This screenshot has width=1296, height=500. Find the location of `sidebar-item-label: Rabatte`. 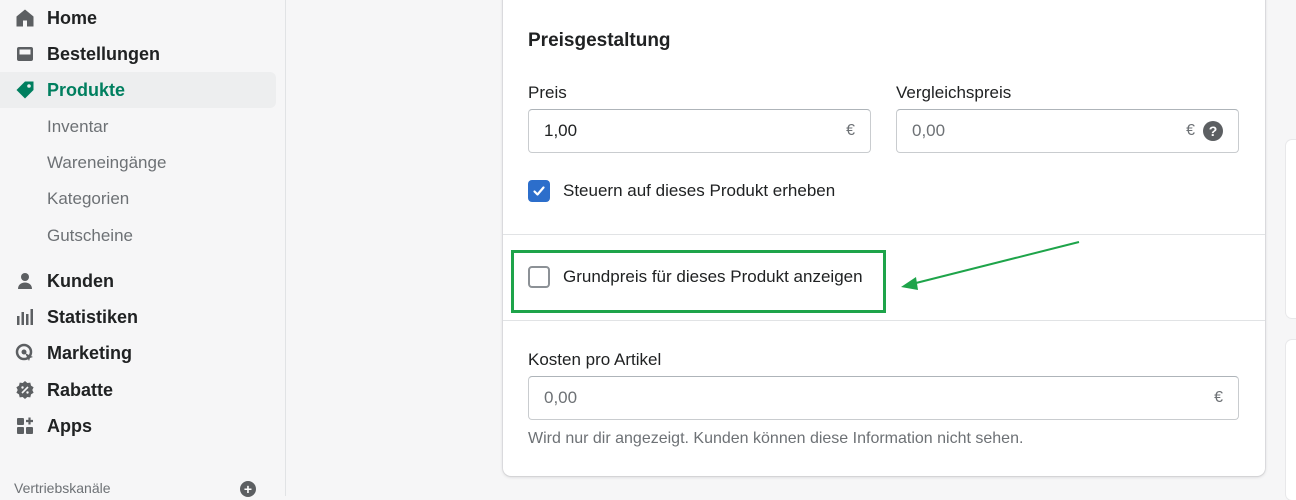

sidebar-item-label: Rabatte is located at coordinates (80, 389).